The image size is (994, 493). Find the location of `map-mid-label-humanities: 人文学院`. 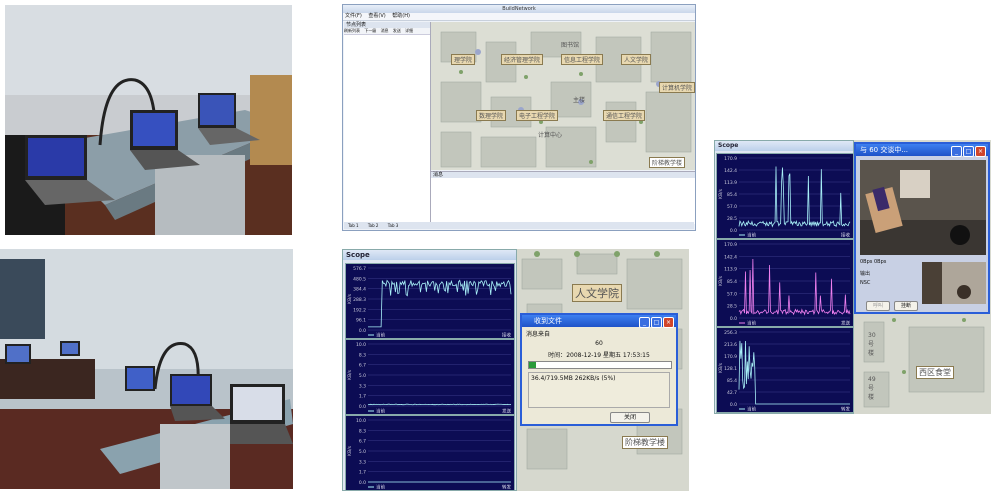

map-mid-label-humanities: 人文学院 is located at coordinates (597, 293).